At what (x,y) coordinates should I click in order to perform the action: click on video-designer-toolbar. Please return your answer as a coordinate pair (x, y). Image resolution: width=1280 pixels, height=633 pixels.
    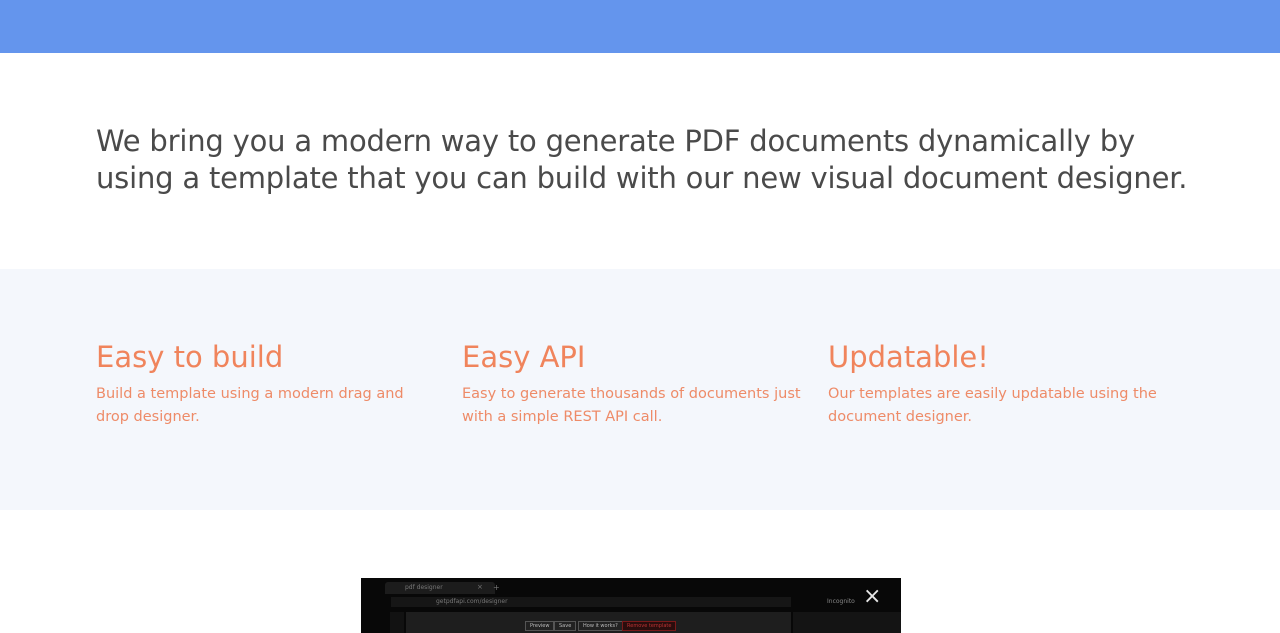
    Looking at the image, I should click on (397, 622).